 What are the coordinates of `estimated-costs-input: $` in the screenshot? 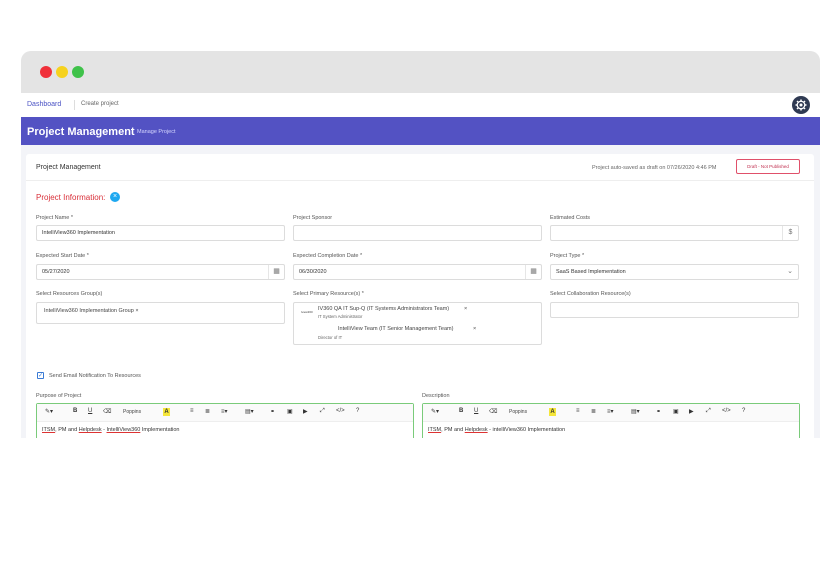 It's located at (674, 233).